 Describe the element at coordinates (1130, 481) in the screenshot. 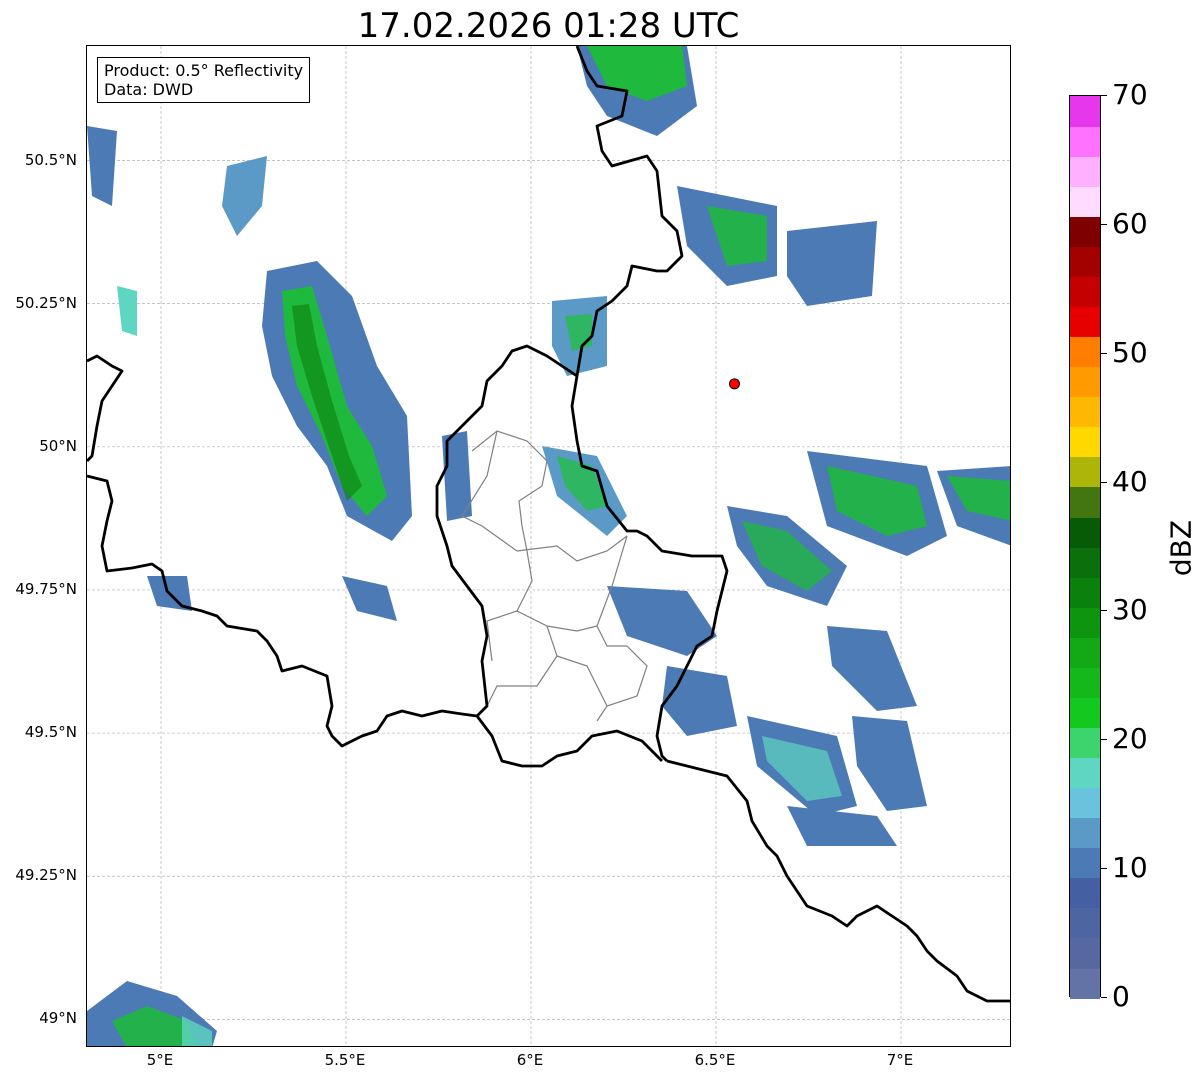

I see `colorbar-tick-label: 40` at that location.